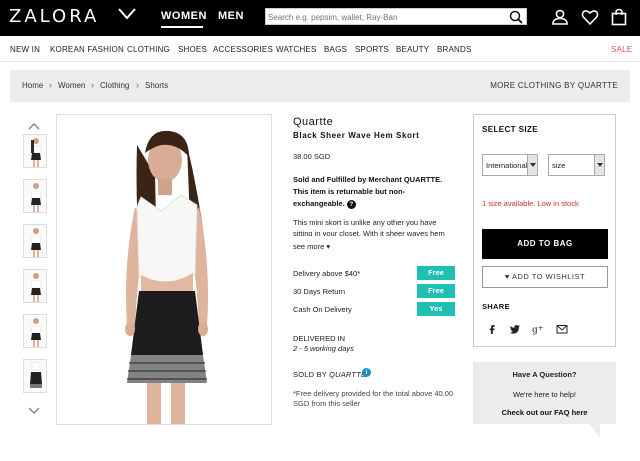 Image resolution: width=640 pixels, height=461 pixels. What do you see at coordinates (496, 306) in the screenshot?
I see `share-title: SHARE` at bounding box center [496, 306].